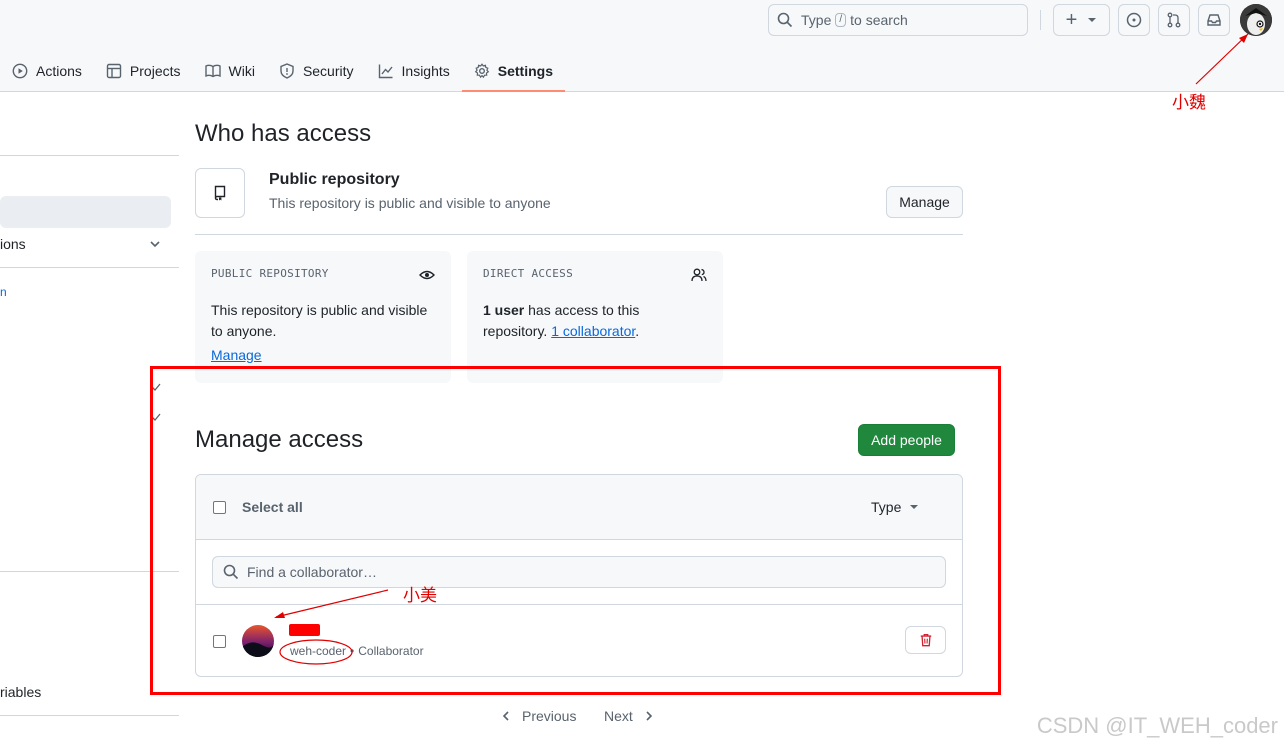 This screenshot has height=747, width=1284. Describe the element at coordinates (3, 292) in the screenshot. I see `sidebar-item-partial: n` at that location.